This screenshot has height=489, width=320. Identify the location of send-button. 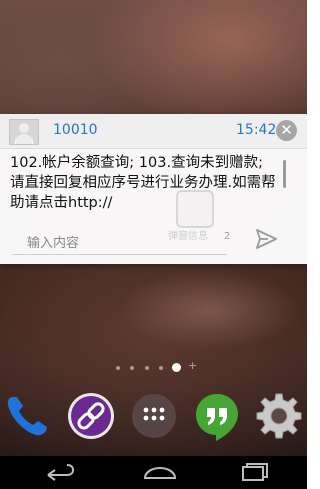
(266, 239).